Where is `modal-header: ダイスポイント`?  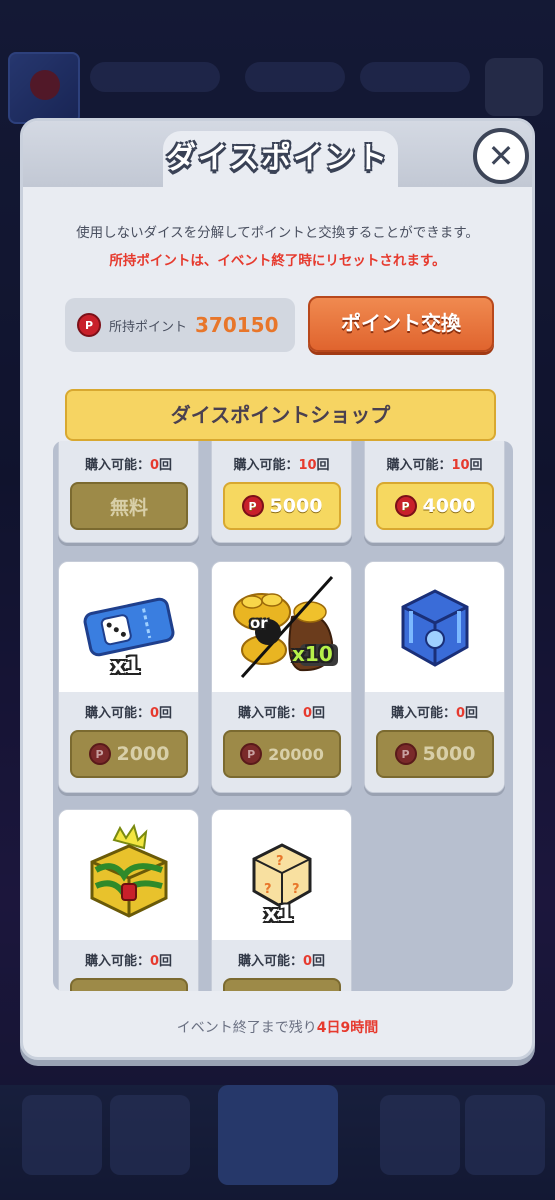 modal-header: ダイスポイント is located at coordinates (277, 154).